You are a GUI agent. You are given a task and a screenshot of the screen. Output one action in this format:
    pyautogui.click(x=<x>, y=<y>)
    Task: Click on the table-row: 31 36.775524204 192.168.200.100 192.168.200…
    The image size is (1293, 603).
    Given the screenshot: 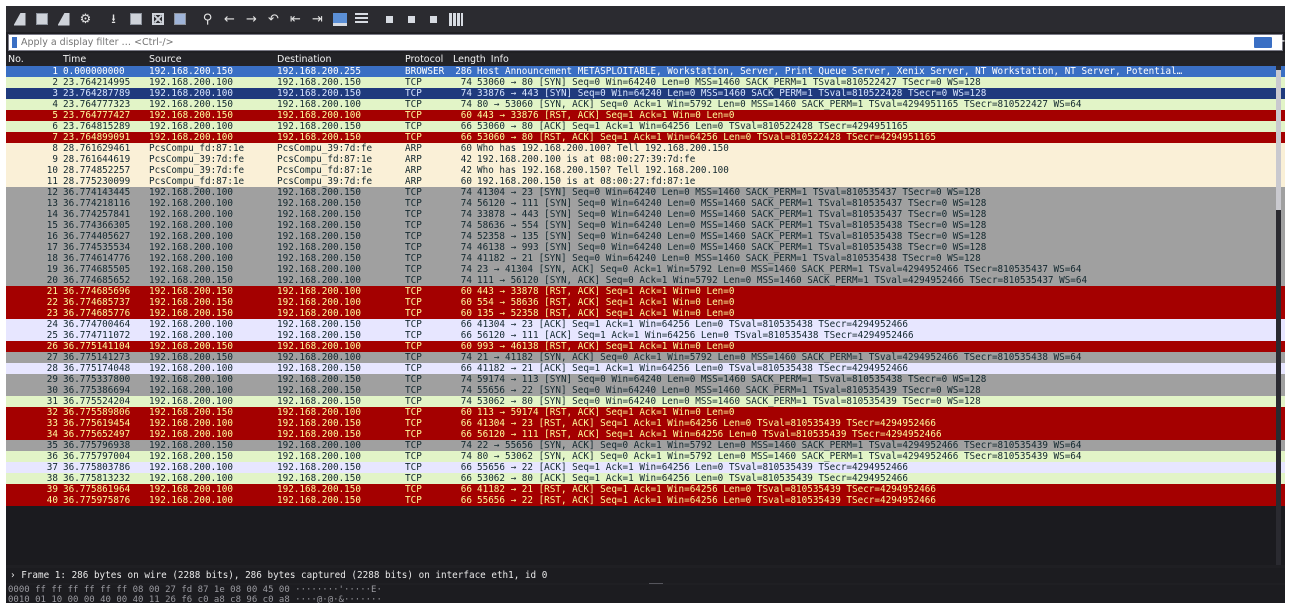 What is the action you would take?
    pyautogui.click(x=645, y=401)
    